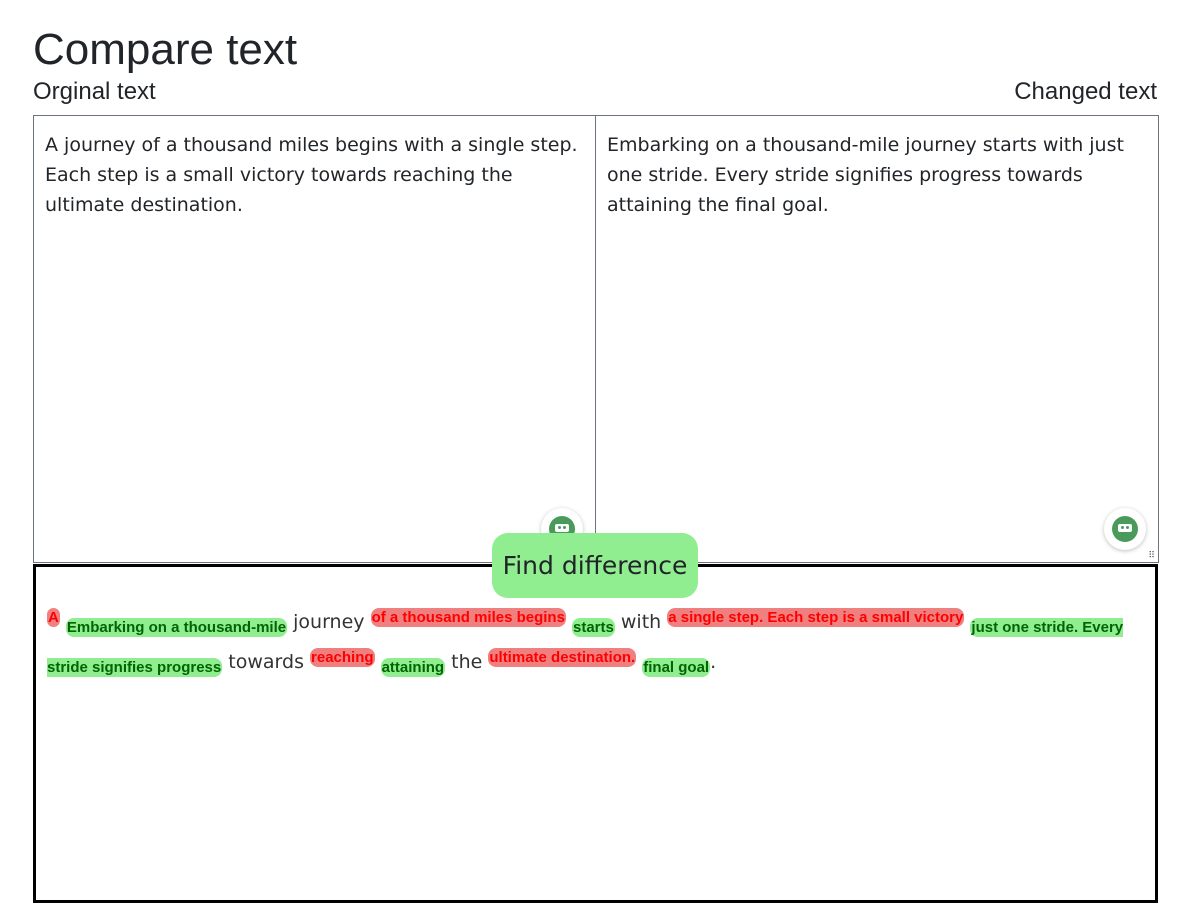 This screenshot has height=920, width=1192. I want to click on inserted-segment: Embarking on a thousand-mile, so click(176, 627).